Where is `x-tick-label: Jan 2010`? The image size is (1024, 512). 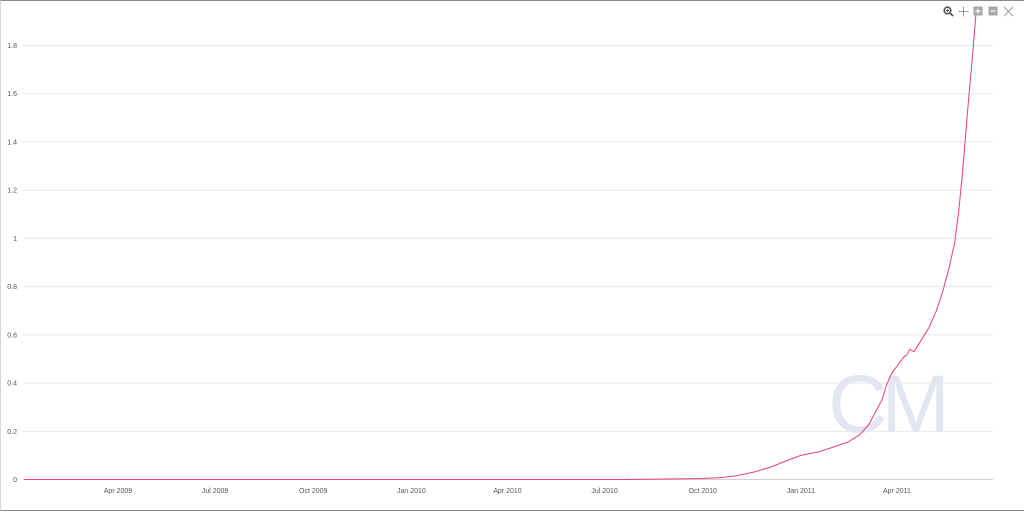 x-tick-label: Jan 2010 is located at coordinates (411, 491).